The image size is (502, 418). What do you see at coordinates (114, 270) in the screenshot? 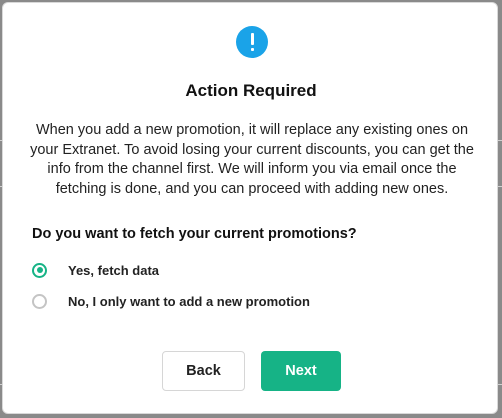
I see `option-yes-fetch-label: Yes, fetch data` at bounding box center [114, 270].